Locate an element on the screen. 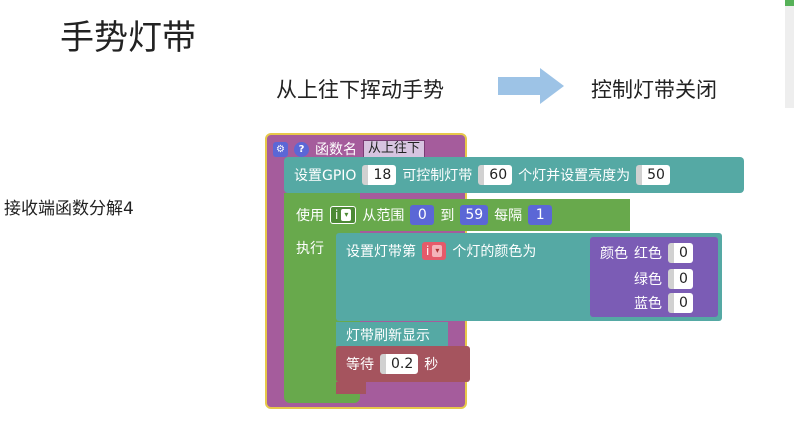 This screenshot has height=438, width=794. set-led-row: 设置灯带第 i ▾ 个灯的颜色为 is located at coordinates (441, 251).